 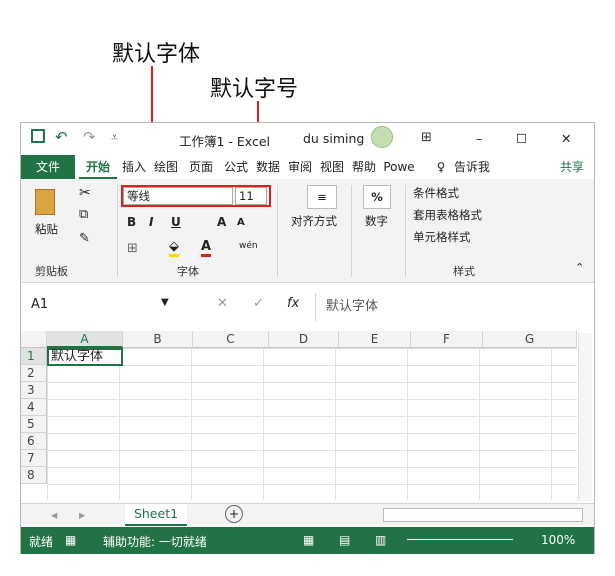 I want to click on status-mode: 就绪, so click(x=41, y=542).